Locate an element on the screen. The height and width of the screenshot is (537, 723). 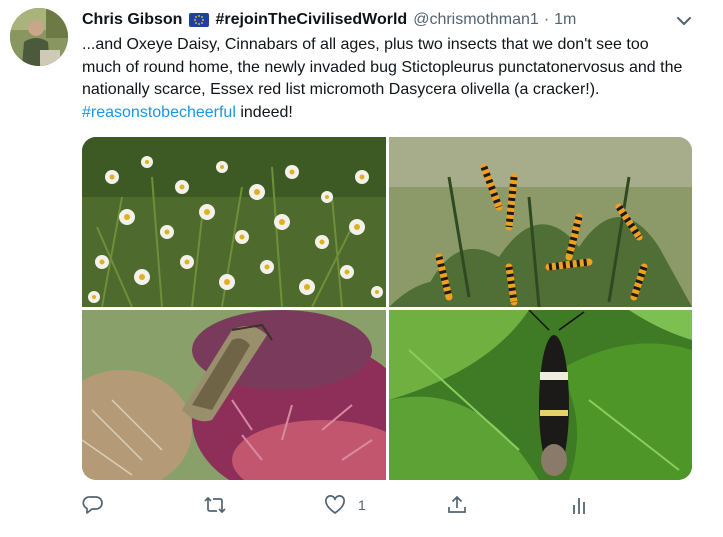
retweet-icon is located at coordinates (215, 505).